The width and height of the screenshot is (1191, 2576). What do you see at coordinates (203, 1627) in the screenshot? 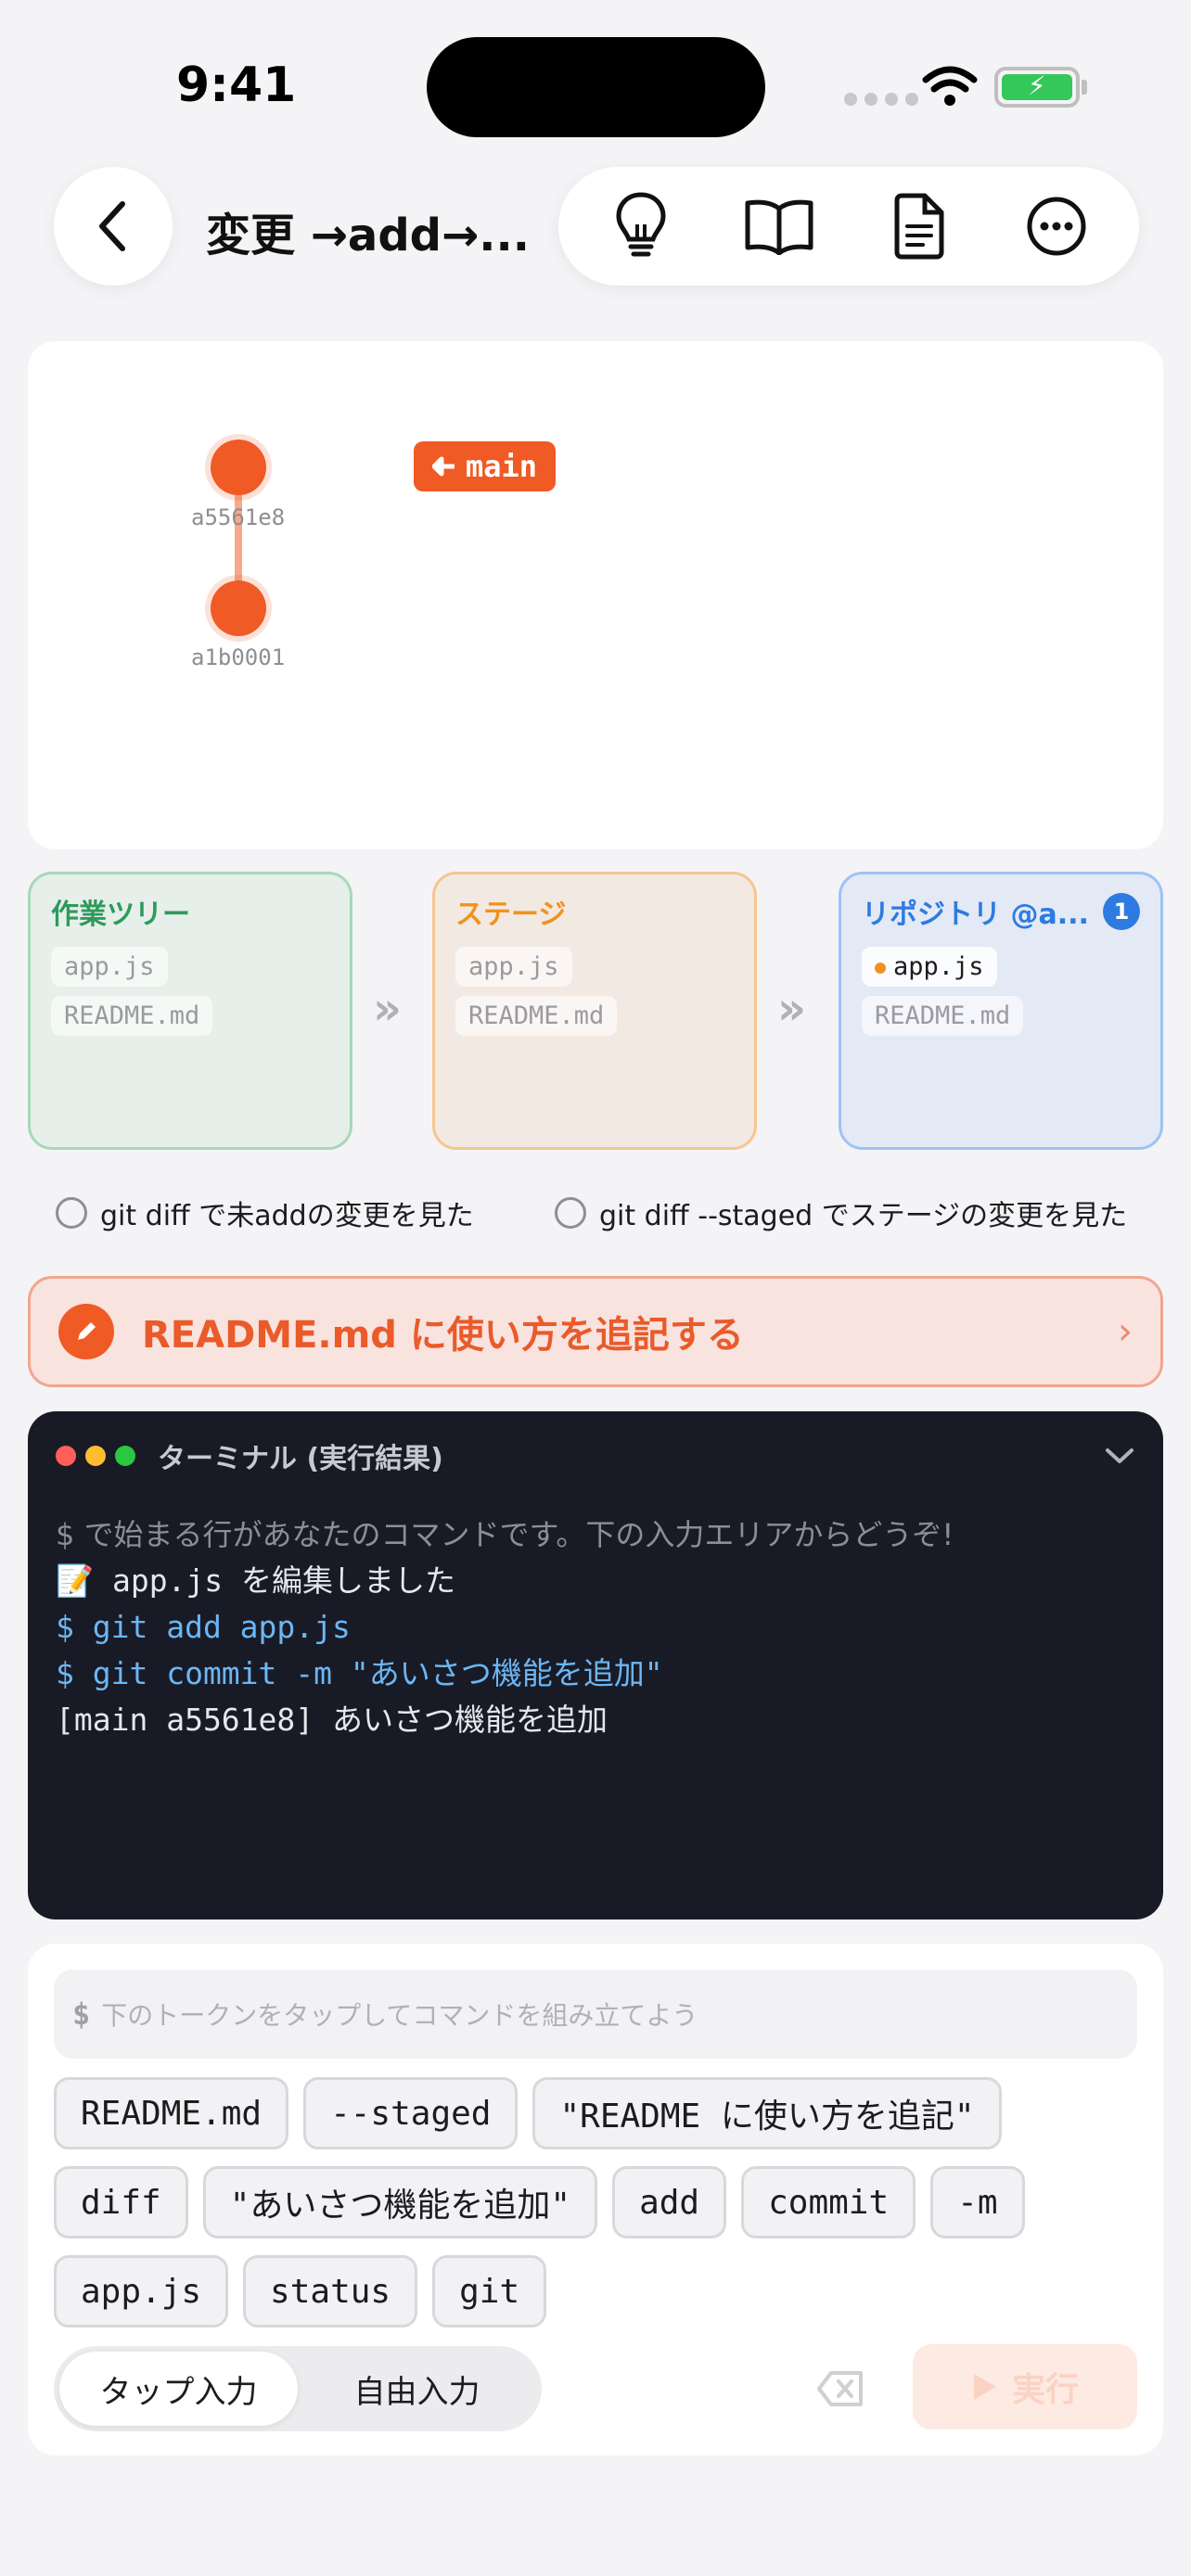
I see `terminal-line: $ git add app.js` at bounding box center [203, 1627].